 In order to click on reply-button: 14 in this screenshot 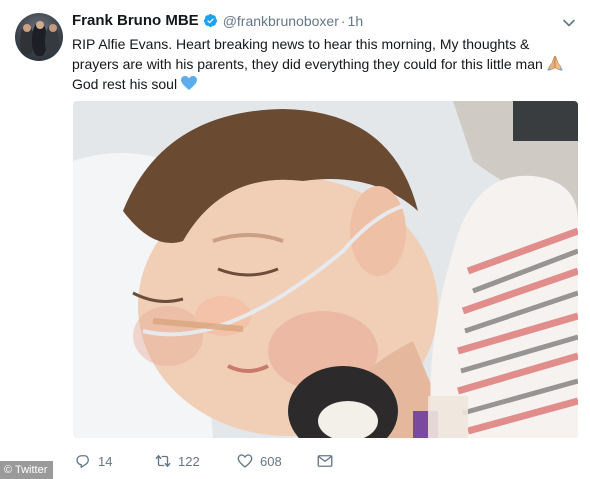, I will do `click(114, 461)`.